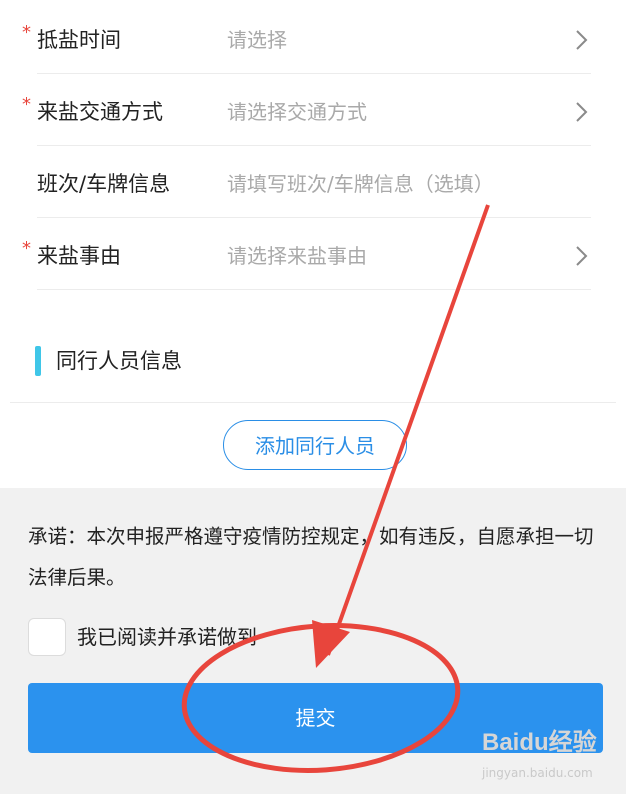  Describe the element at coordinates (313, 360) in the screenshot. I see `companion-section-header: 同行人员信息` at that location.